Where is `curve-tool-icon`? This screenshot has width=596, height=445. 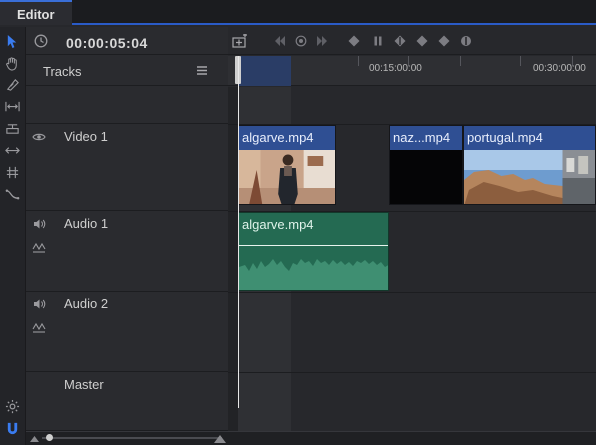 curve-tool-icon is located at coordinates (12, 194).